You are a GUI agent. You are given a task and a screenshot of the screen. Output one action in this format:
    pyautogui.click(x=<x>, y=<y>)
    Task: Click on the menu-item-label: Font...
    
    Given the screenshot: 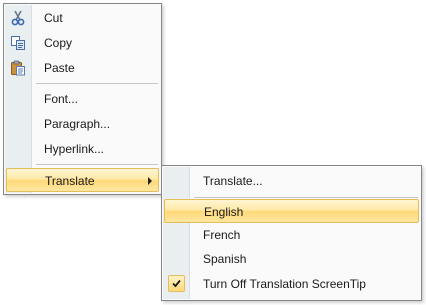 What is the action you would take?
    pyautogui.click(x=61, y=99)
    